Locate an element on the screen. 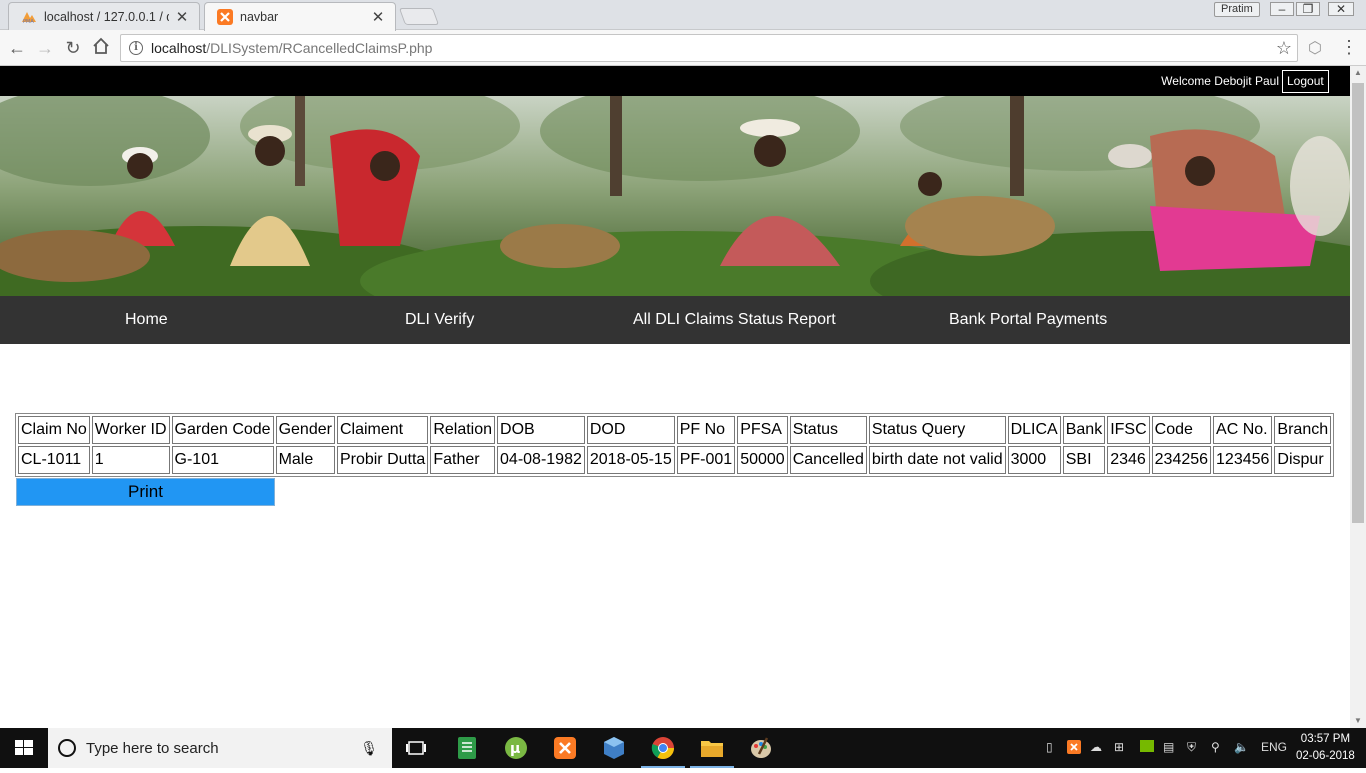  windows-logo-icon is located at coordinates (24, 747).